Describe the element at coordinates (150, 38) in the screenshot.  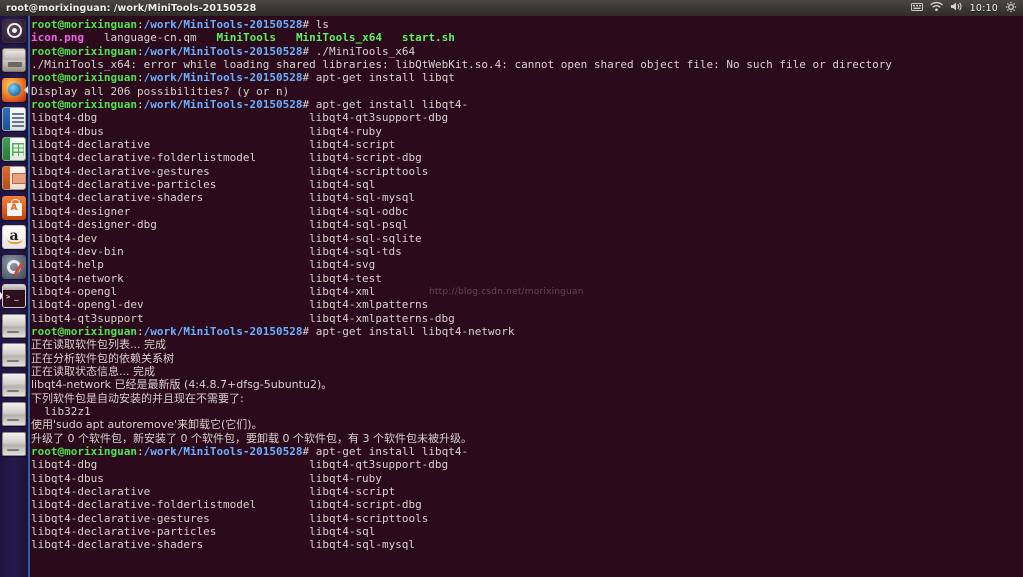
I see `ls-entry: language-cn.qm` at that location.